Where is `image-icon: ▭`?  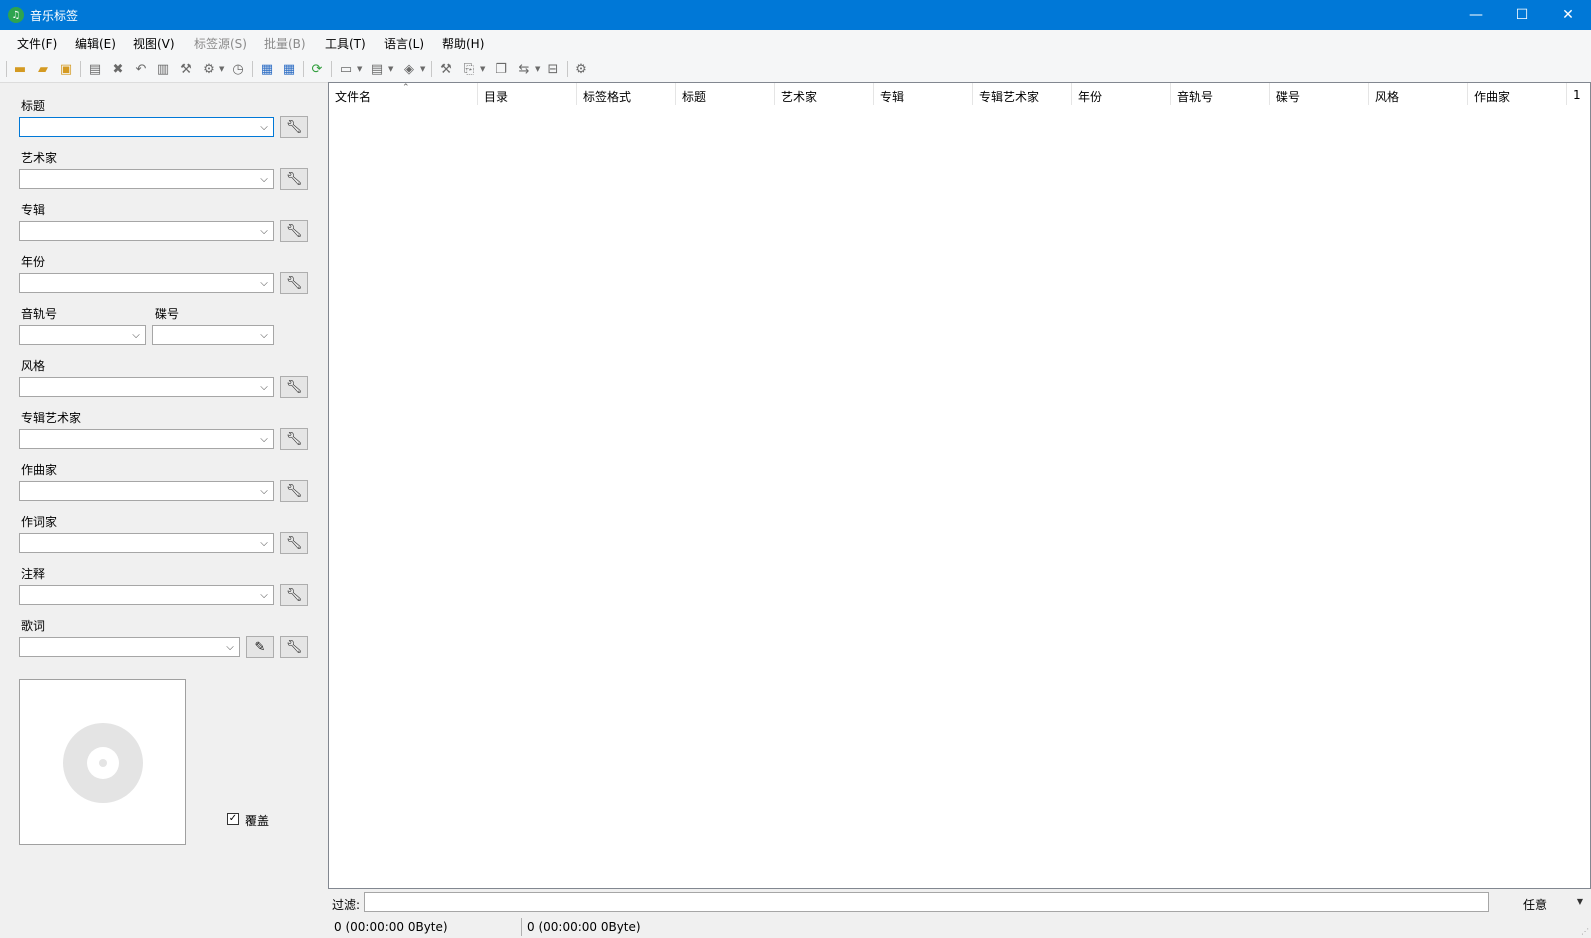
image-icon: ▭ is located at coordinates (346, 69).